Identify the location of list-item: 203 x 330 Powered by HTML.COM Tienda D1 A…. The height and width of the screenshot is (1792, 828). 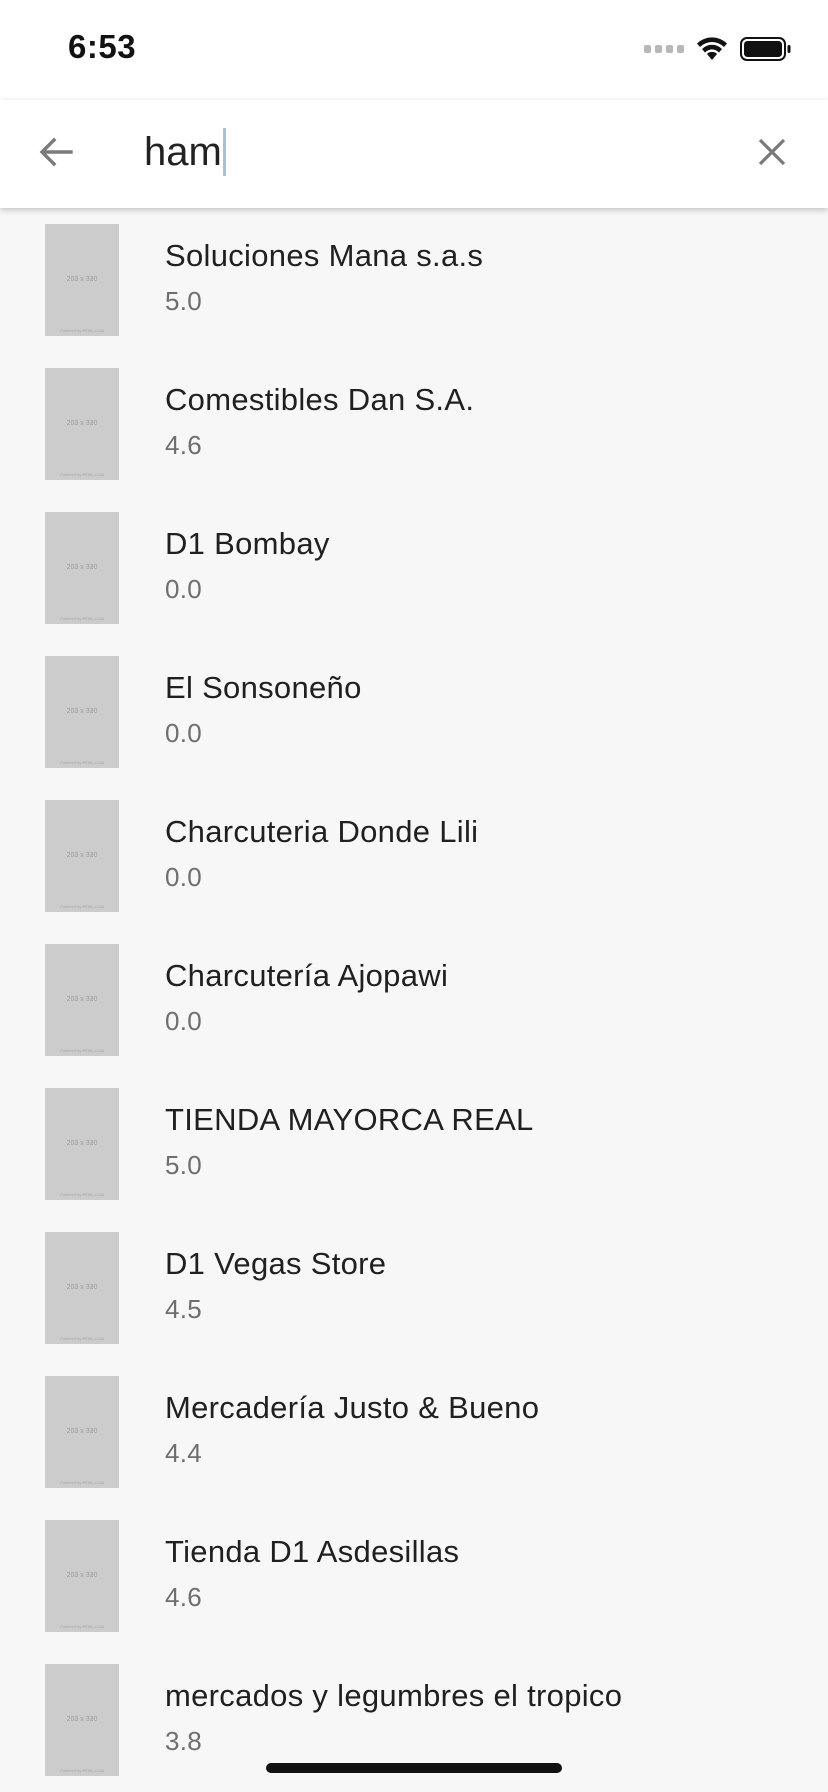
(414, 1576).